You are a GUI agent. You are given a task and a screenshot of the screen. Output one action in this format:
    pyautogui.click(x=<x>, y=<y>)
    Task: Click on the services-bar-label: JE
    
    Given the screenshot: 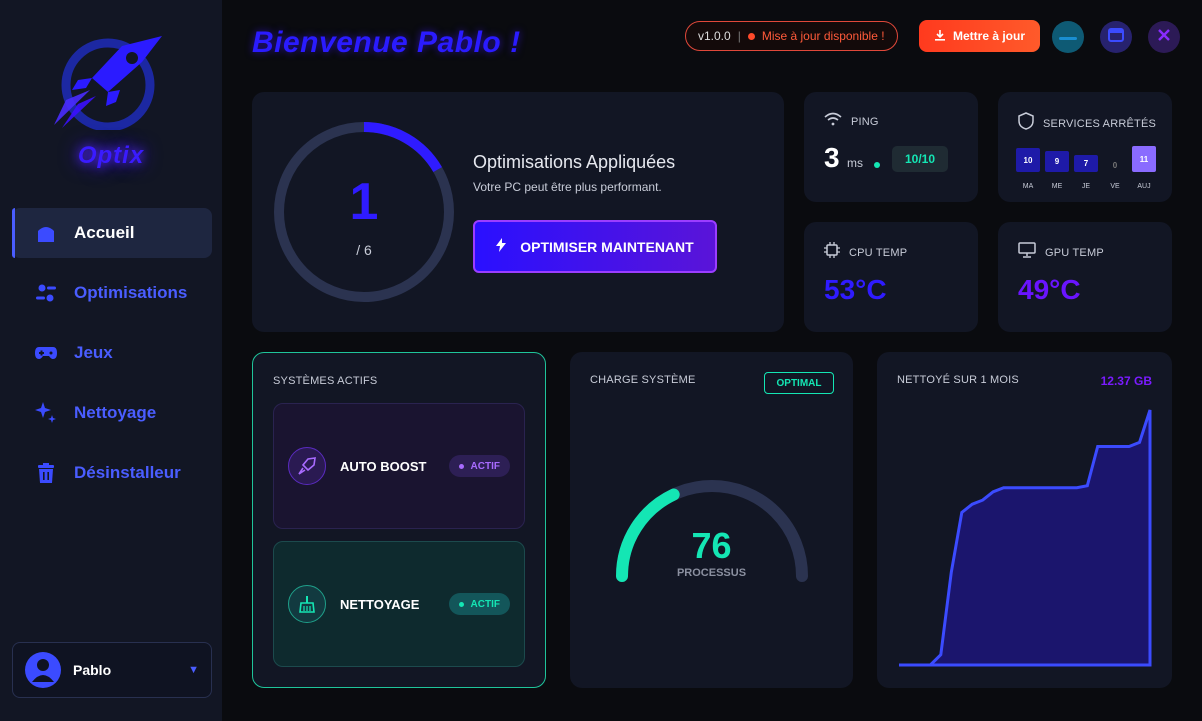 What is the action you would take?
    pyautogui.click(x=1086, y=186)
    